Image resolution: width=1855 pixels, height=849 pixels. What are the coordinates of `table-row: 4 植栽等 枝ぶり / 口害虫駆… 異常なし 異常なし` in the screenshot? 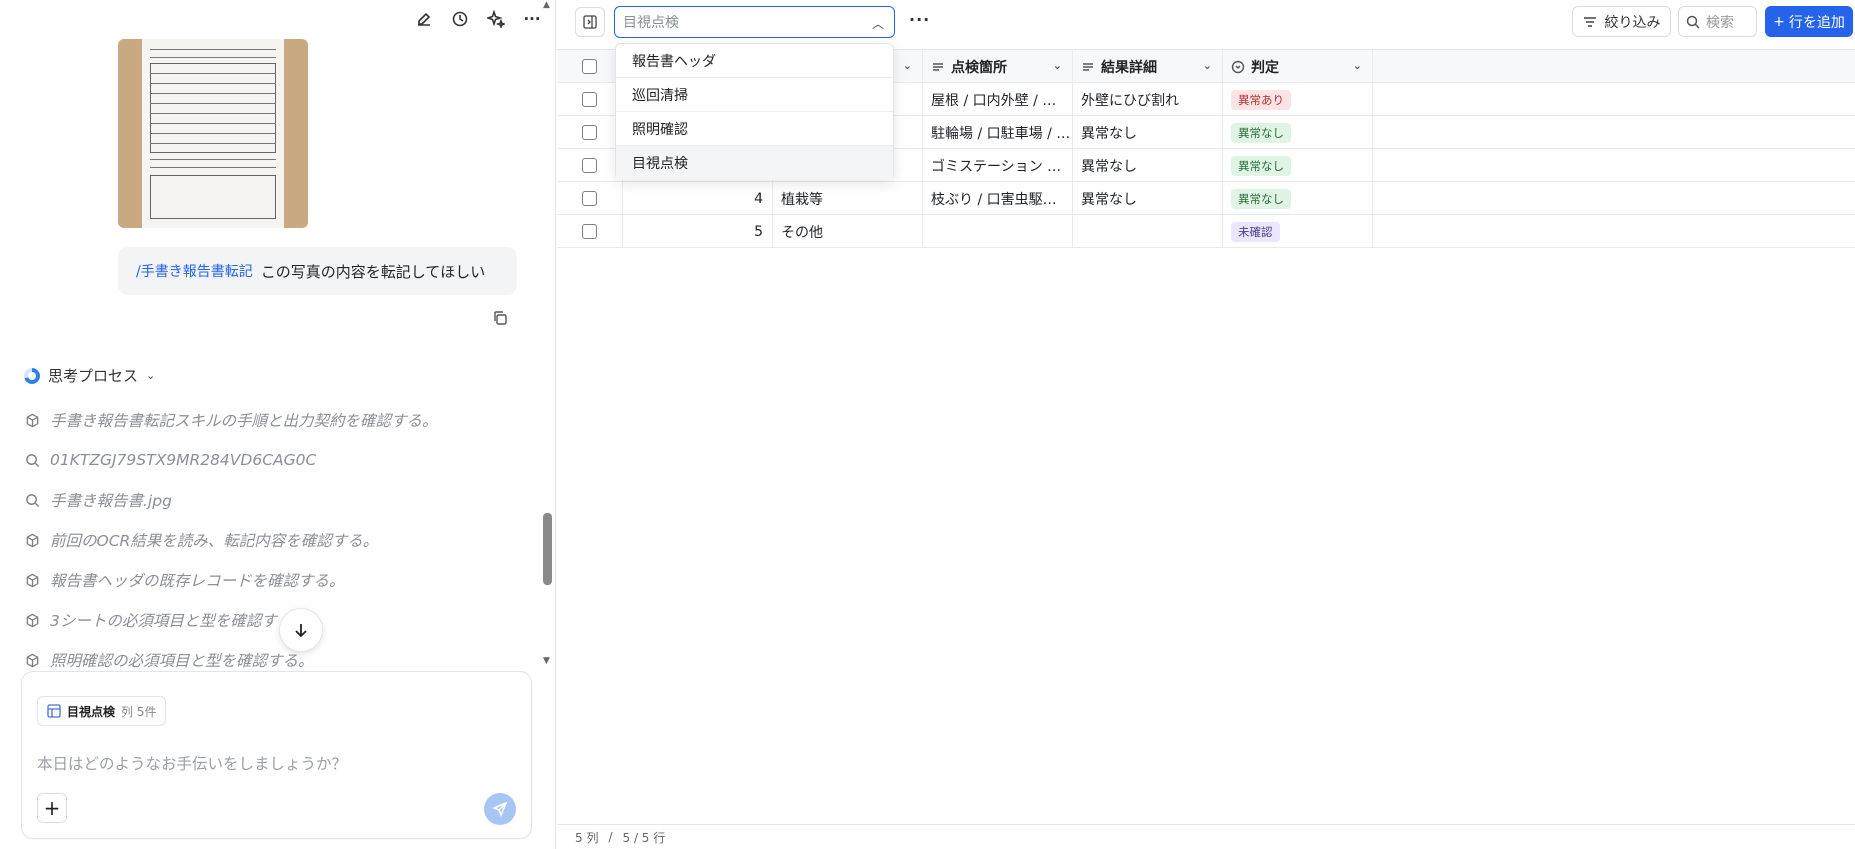 It's located at (1206, 198).